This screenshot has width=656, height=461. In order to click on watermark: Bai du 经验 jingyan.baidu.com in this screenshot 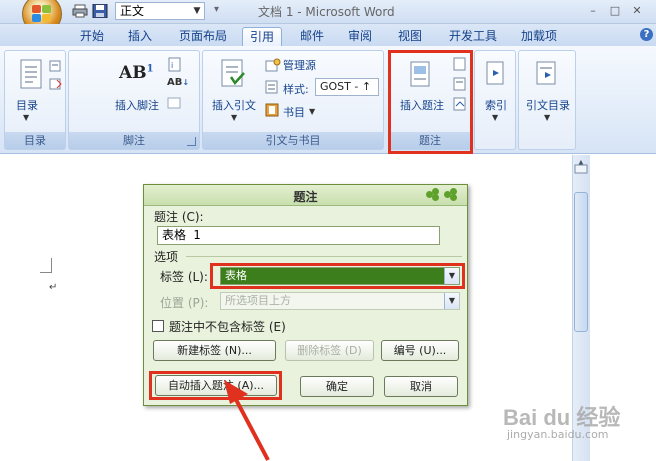, I will do `click(573, 430)`.